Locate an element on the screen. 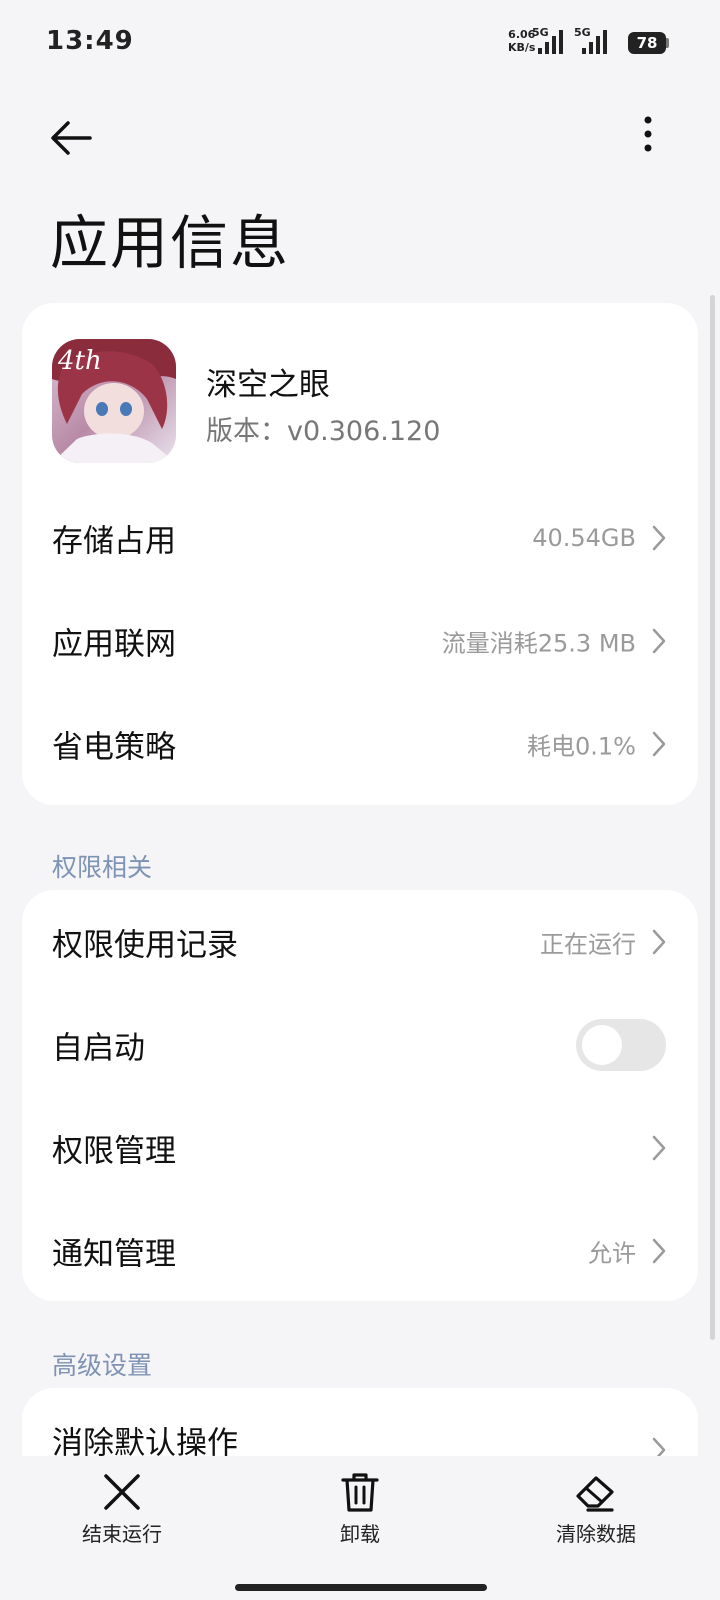 The image size is (720, 1600). back-button is located at coordinates (72, 138).